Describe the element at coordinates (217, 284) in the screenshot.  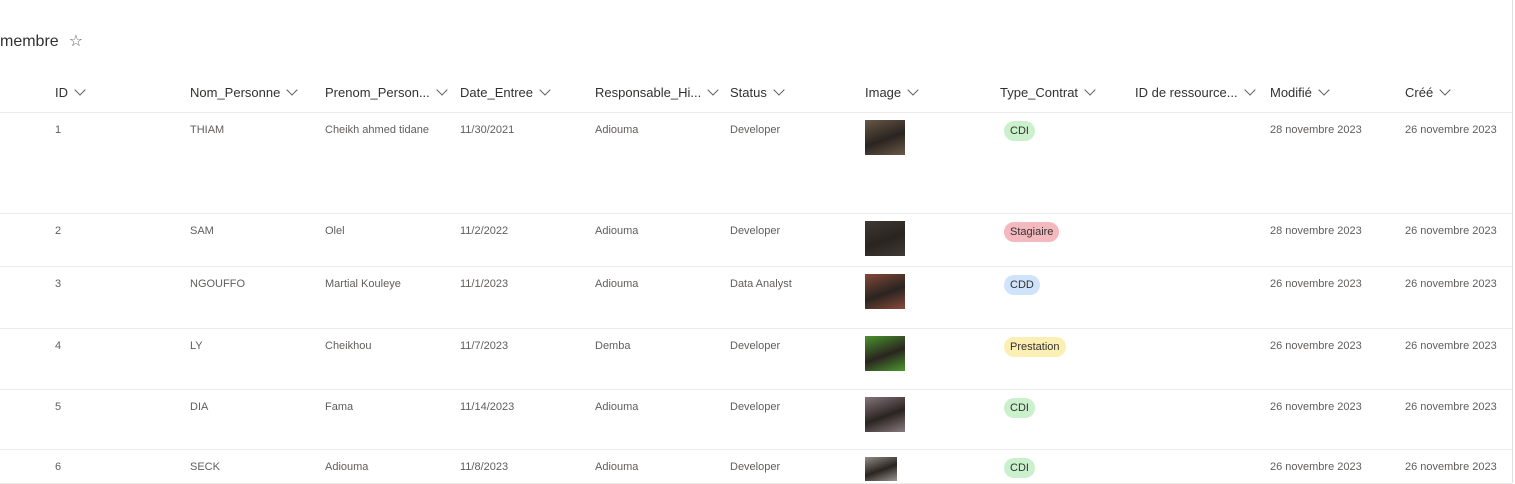
I see `cell-text: NGOUFFO` at that location.